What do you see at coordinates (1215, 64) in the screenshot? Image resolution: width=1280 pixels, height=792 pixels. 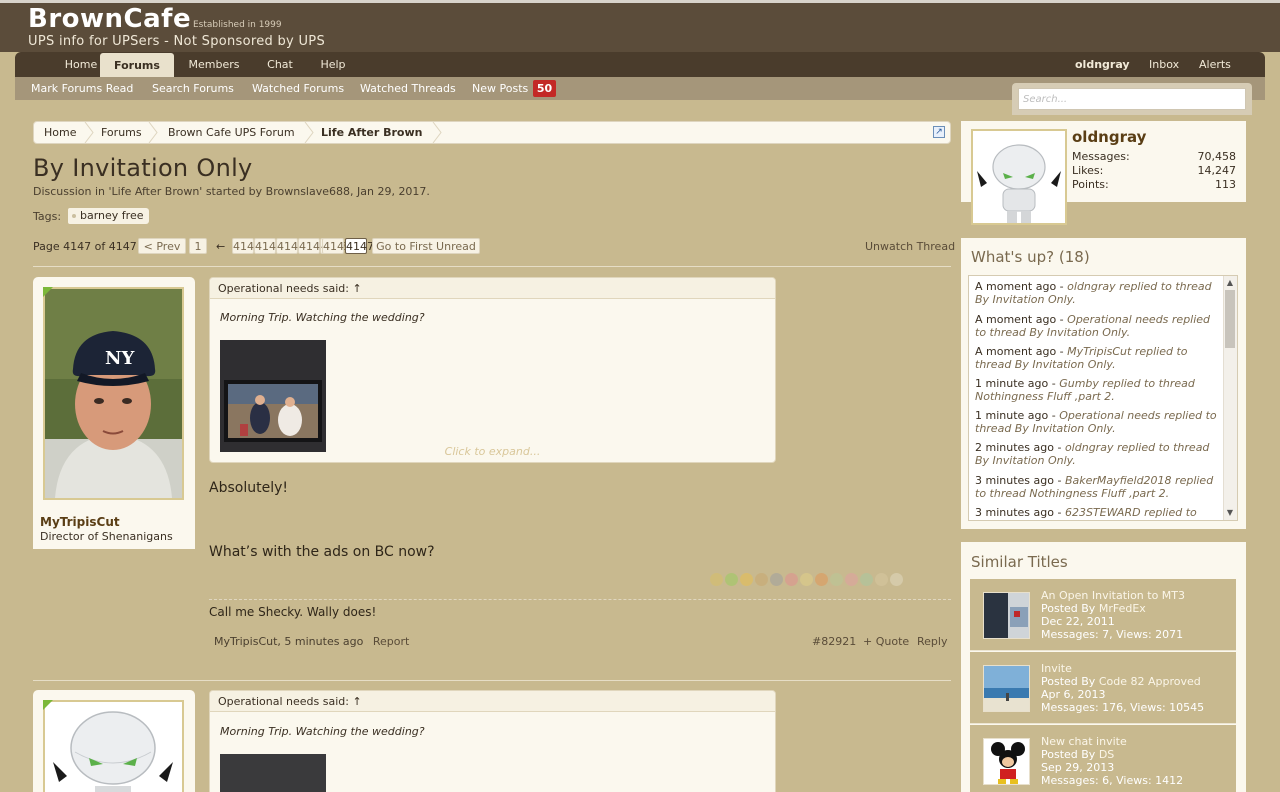 I see `nav-alerts-link: Alerts` at bounding box center [1215, 64].